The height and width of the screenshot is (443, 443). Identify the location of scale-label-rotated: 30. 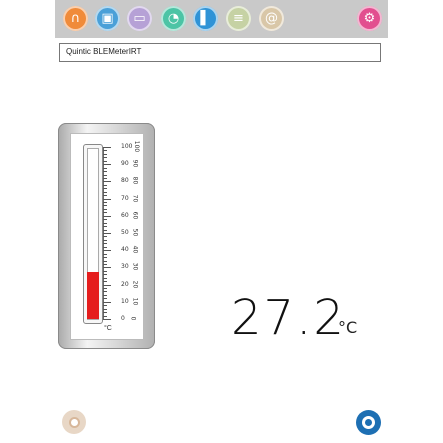
(135, 267).